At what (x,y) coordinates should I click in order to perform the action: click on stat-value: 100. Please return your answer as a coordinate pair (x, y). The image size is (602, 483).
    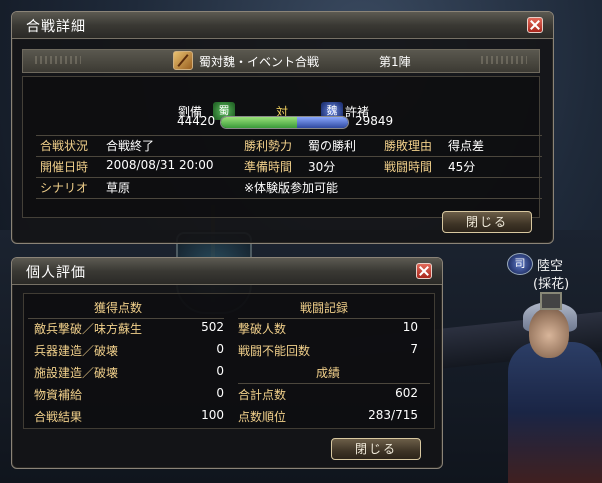
    Looking at the image, I should click on (212, 415).